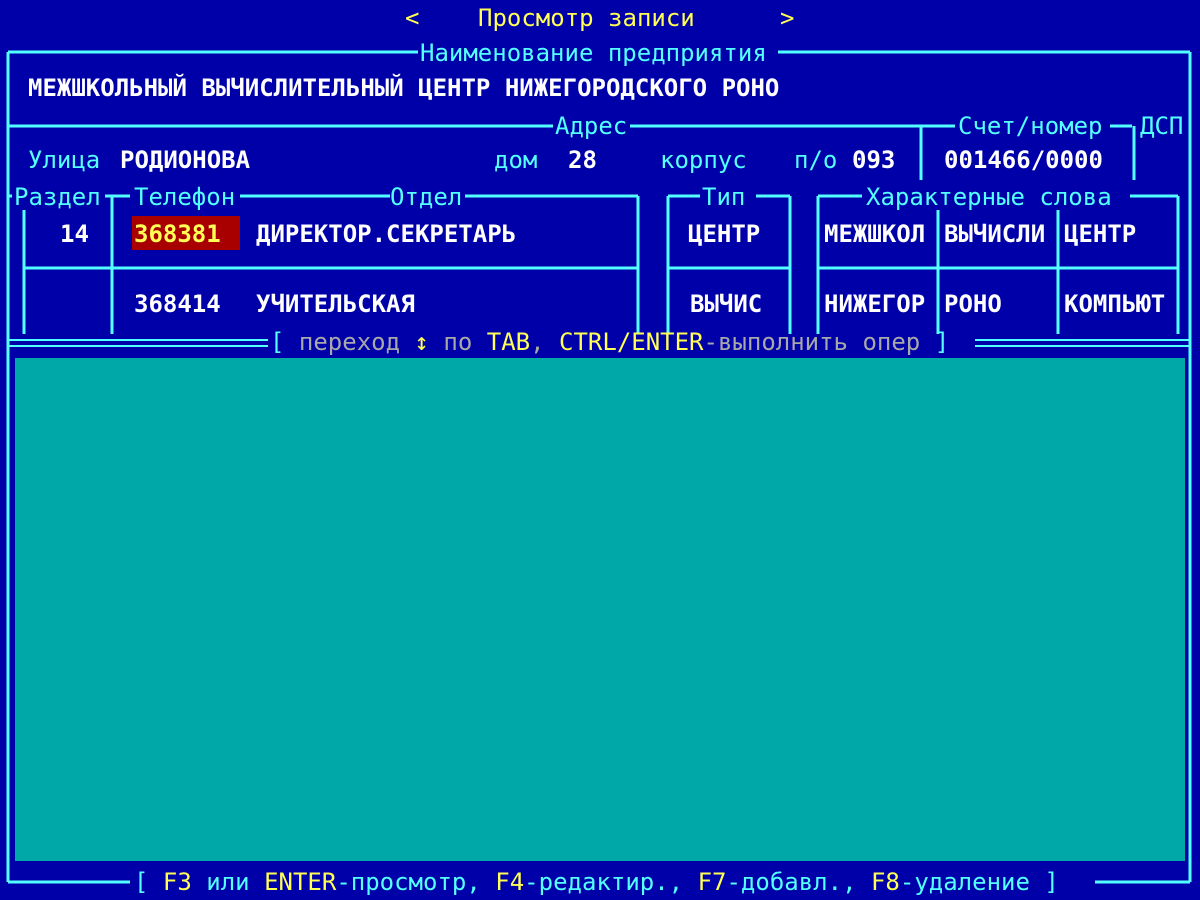  Describe the element at coordinates (74, 234) in the screenshot. I see `row1-section: 14` at that location.